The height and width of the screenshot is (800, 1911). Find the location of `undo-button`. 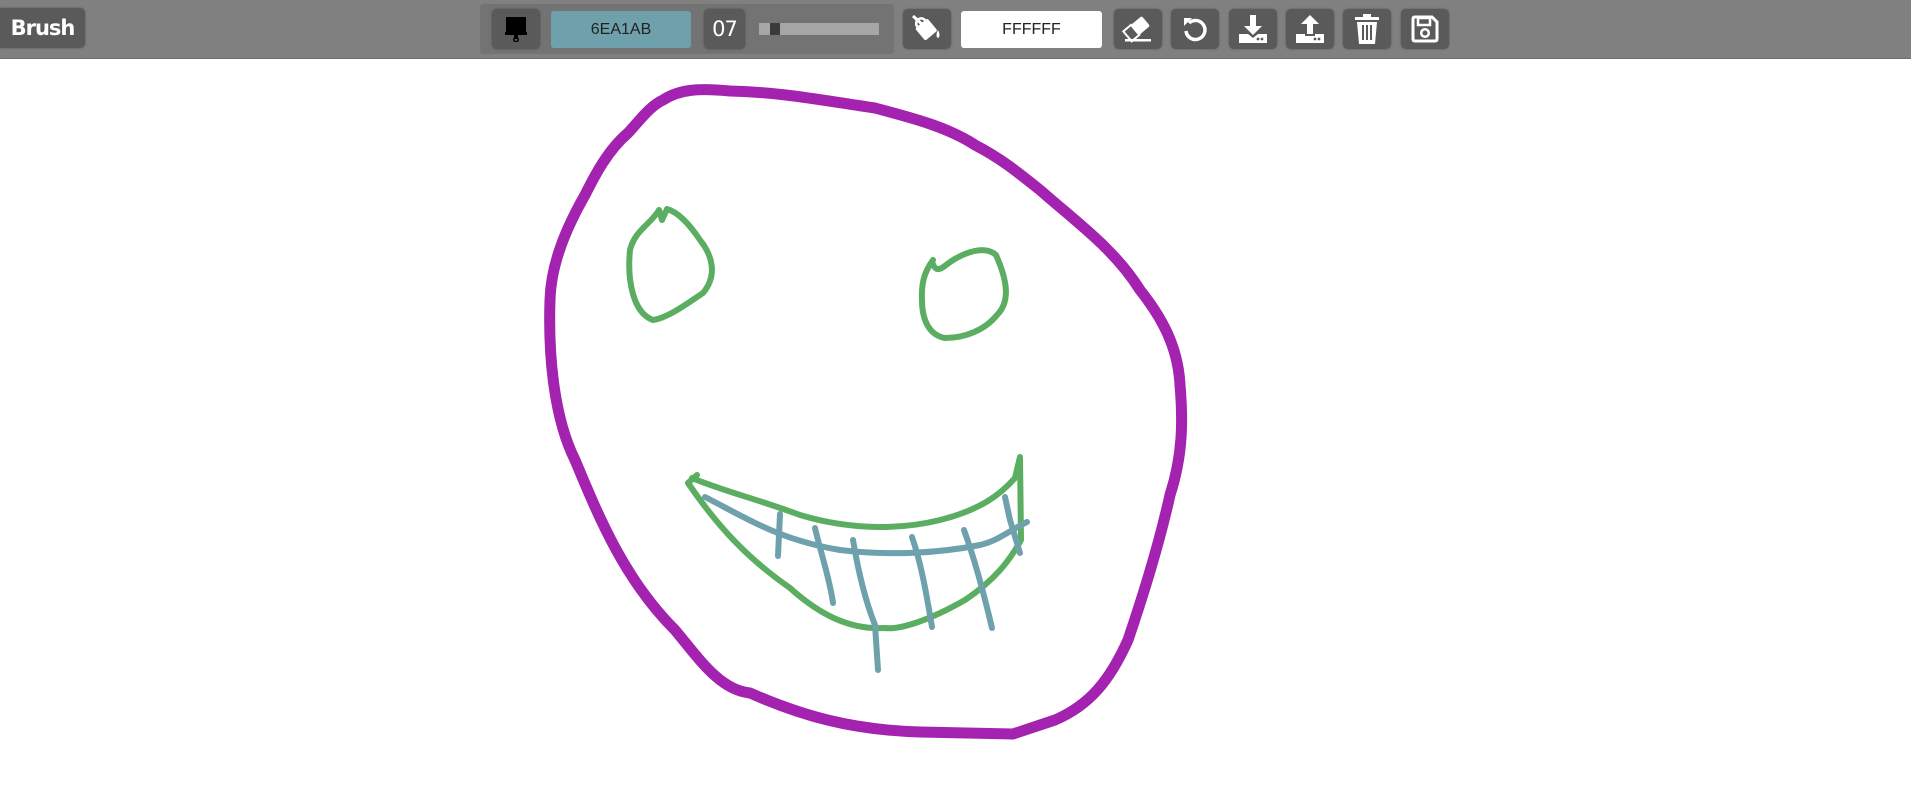

undo-button is located at coordinates (1195, 29).